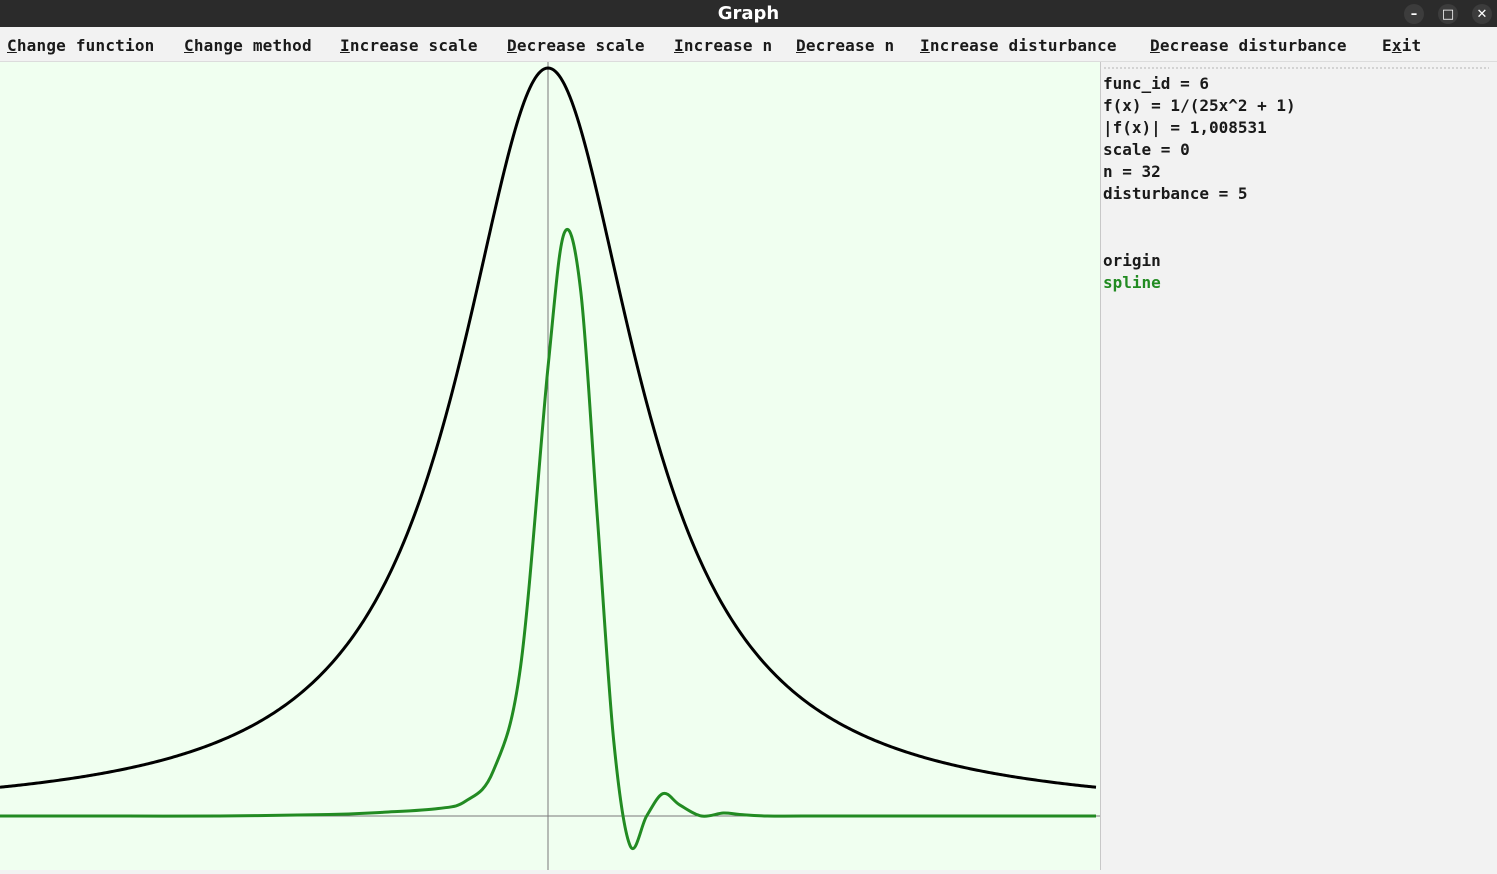  I want to click on scale-label: scale = 0, so click(1146, 149).